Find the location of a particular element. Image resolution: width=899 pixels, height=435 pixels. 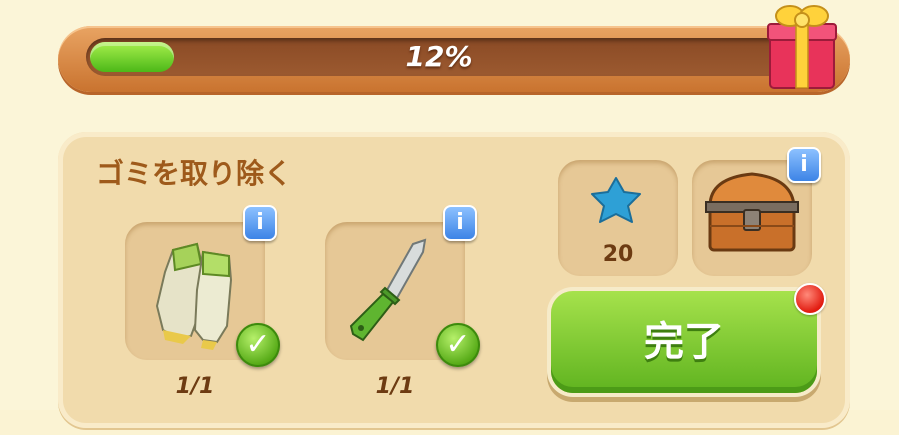

task-title: ゴミを取り除く is located at coordinates (194, 173).